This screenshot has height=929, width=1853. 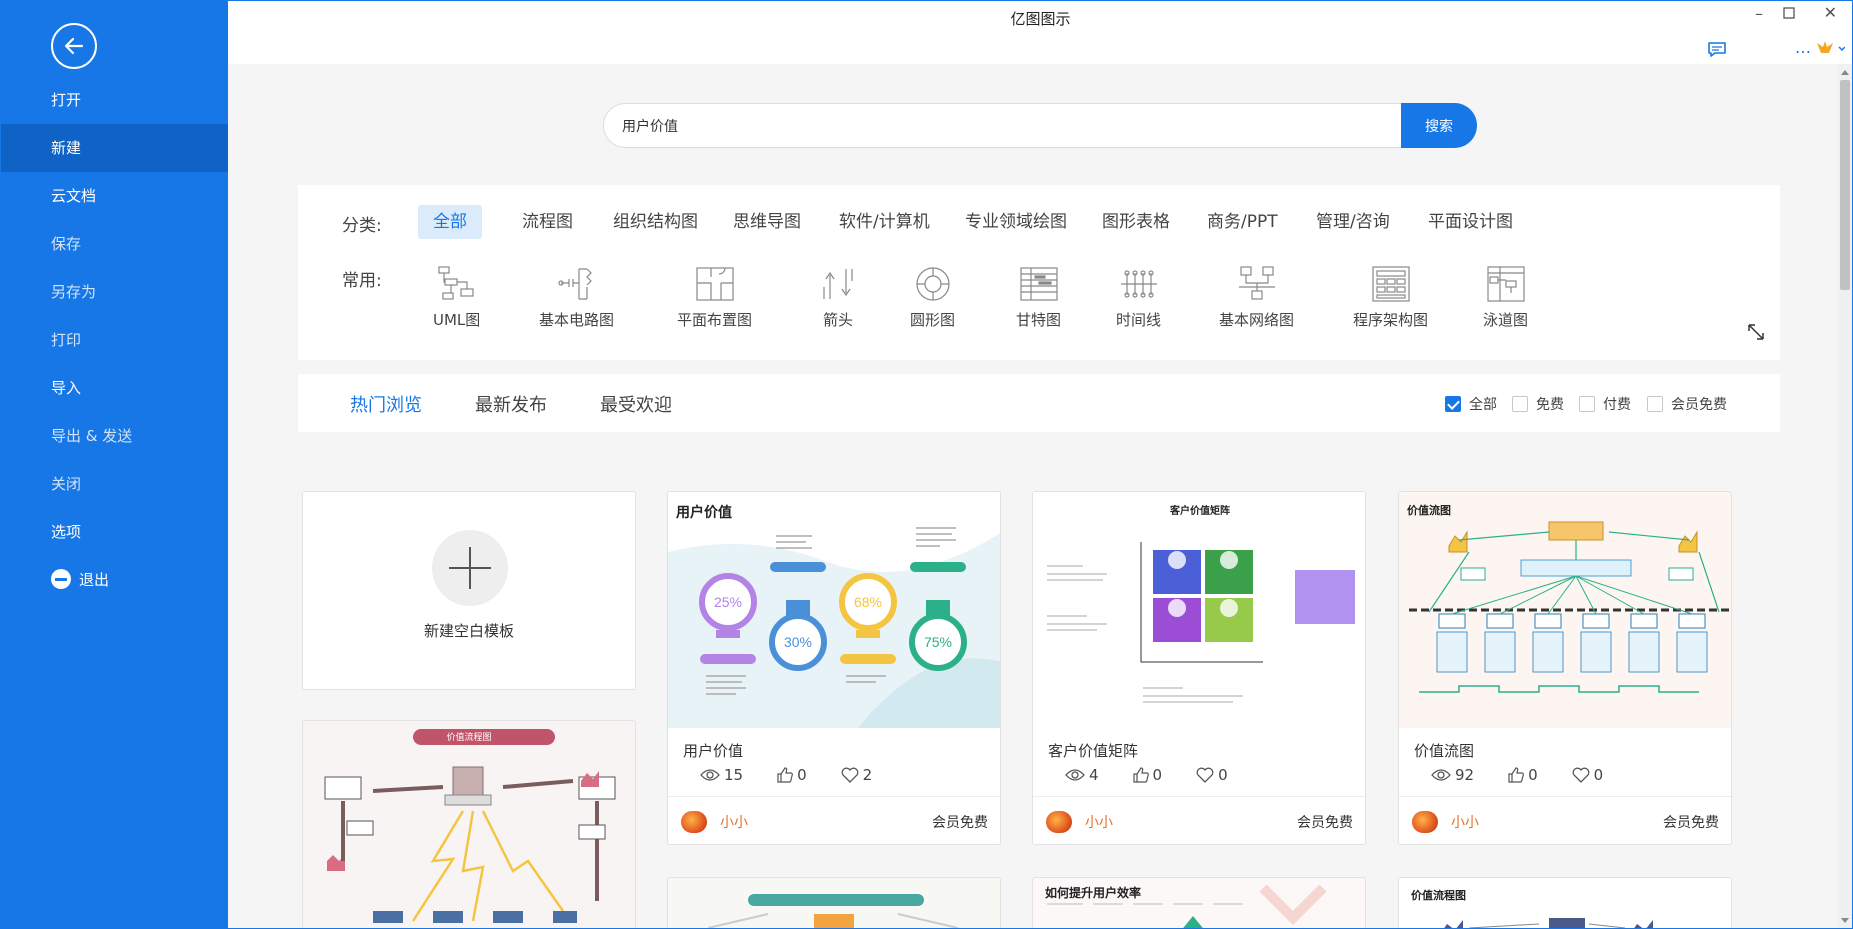 I want to click on sidebar-item-new: 新建, so click(x=114, y=148).